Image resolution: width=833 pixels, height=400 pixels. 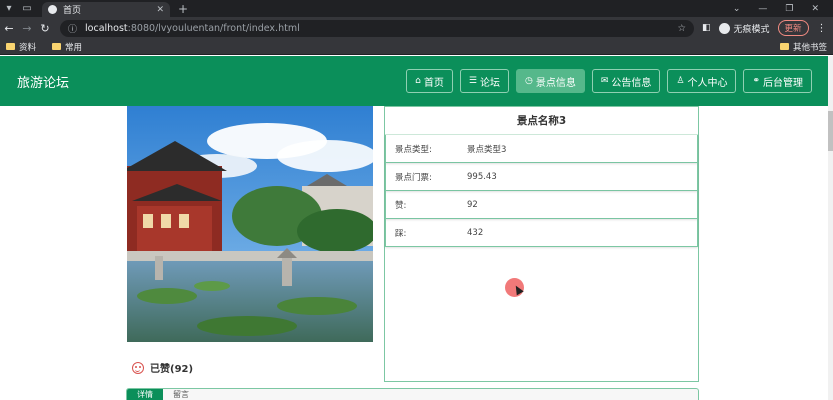 What do you see at coordinates (418, 81) in the screenshot?
I see `home-icon: ⌂` at bounding box center [418, 81].